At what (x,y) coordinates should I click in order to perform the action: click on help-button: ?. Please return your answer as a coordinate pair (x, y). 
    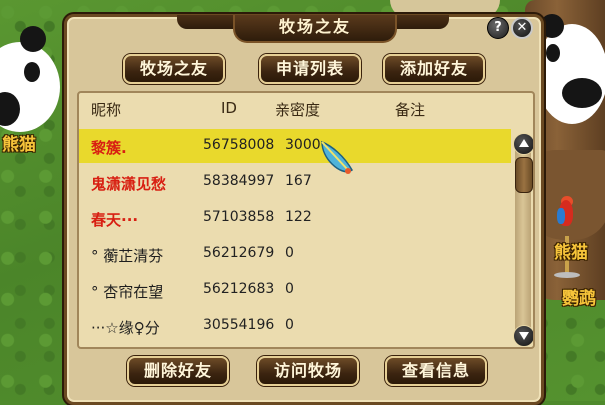
    Looking at the image, I should click on (498, 28).